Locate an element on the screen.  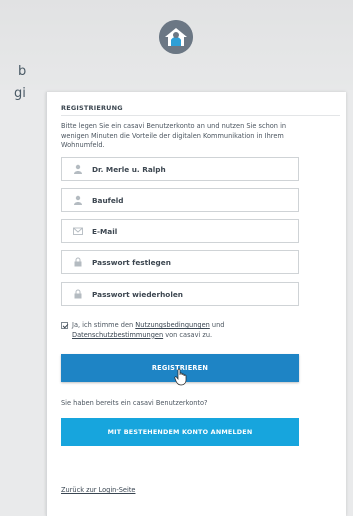
casavi-logo is located at coordinates (176, 37).